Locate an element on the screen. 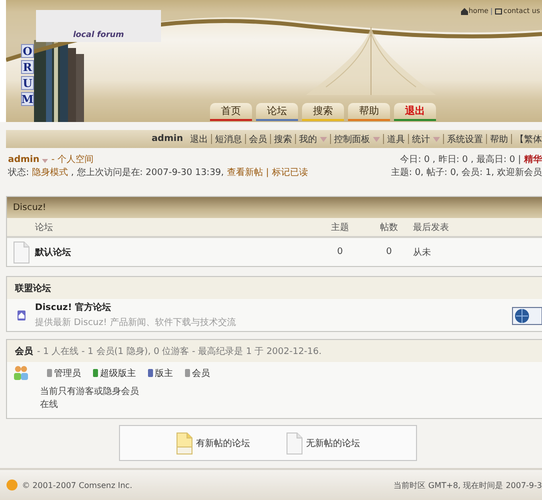  panel-title: 联盟论坛 is located at coordinates (33, 288).